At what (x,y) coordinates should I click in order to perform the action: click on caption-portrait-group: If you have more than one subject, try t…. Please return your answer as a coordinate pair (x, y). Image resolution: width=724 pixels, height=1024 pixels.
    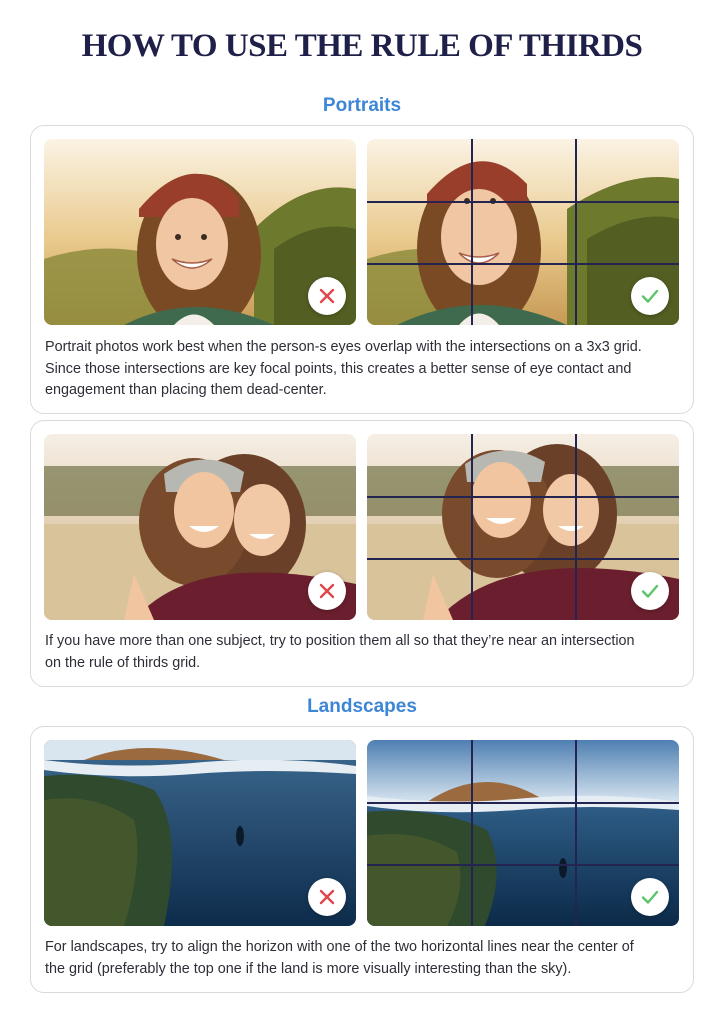
    Looking at the image, I should click on (365, 652).